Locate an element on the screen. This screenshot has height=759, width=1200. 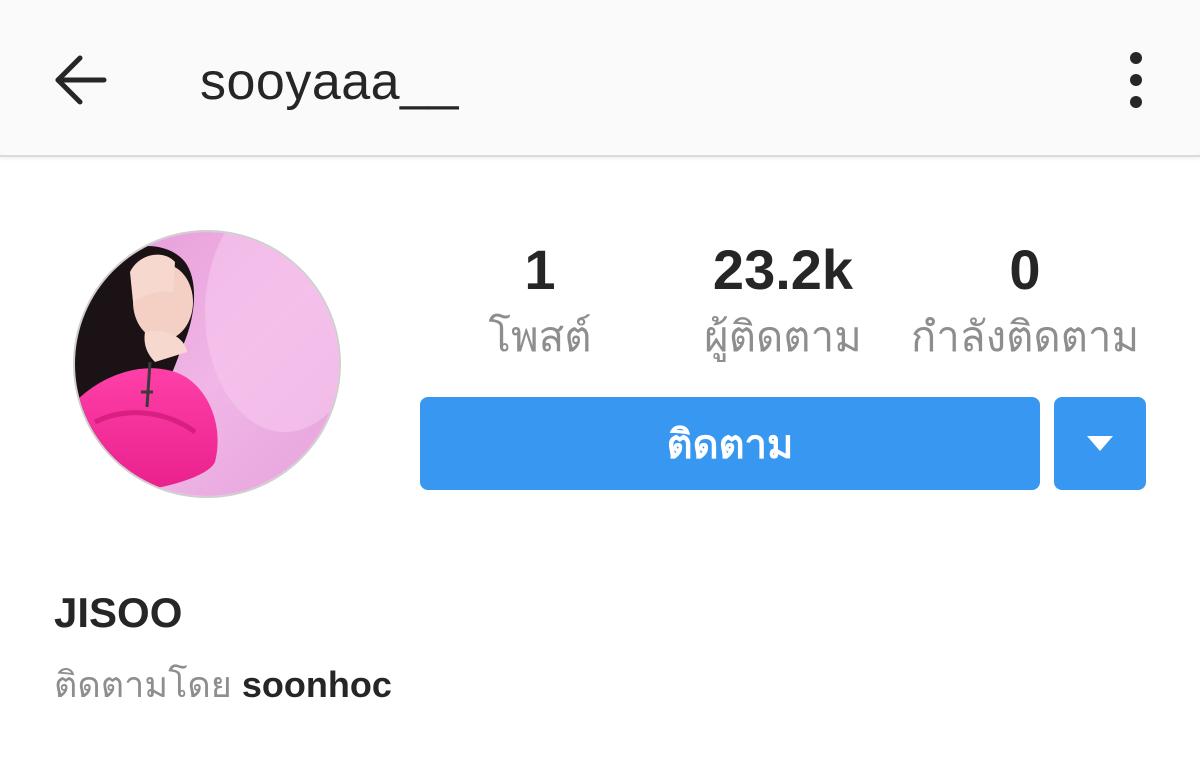
stat-followers: 23.2k ผู้ติดตาม is located at coordinates (783, 300).